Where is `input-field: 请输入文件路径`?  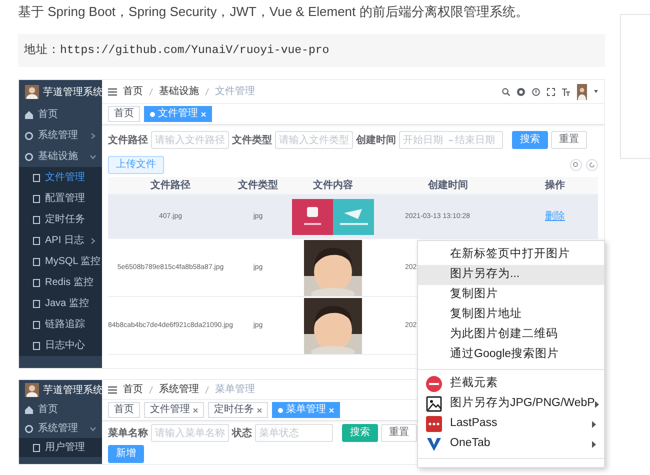
input-field: 请输入文件路径 is located at coordinates (190, 140).